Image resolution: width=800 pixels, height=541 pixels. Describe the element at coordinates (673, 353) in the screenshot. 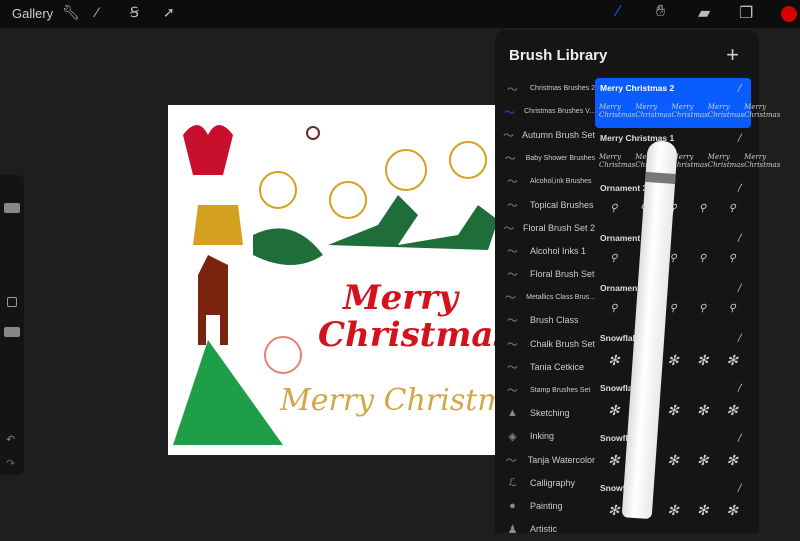

I see `brush-item: Snowflake 5〳✻✻✻✻✻` at that location.